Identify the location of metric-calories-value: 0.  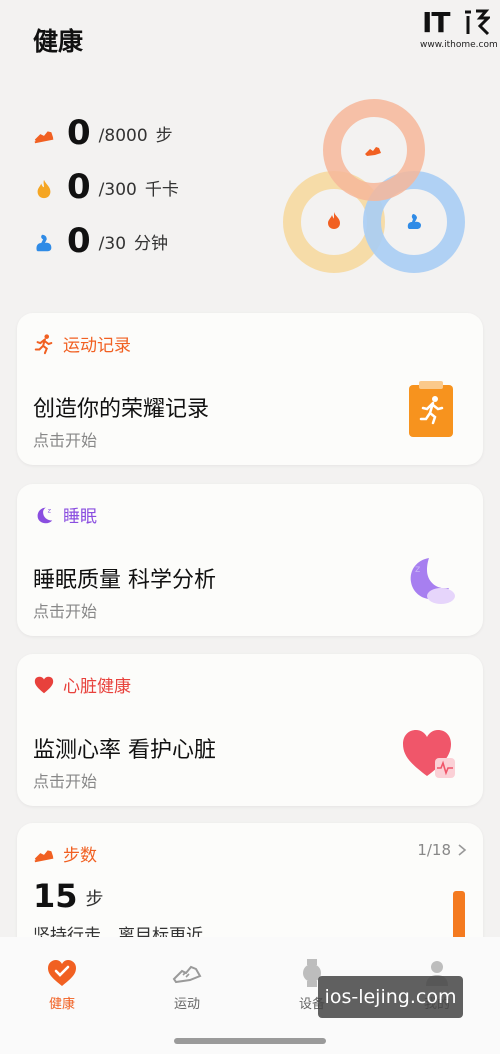
(79, 187).